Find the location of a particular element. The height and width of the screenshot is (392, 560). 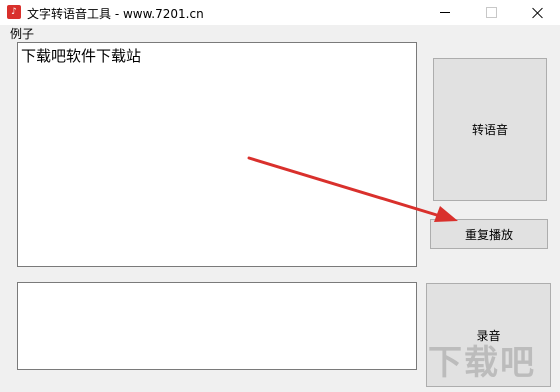

close-icon is located at coordinates (537, 12).